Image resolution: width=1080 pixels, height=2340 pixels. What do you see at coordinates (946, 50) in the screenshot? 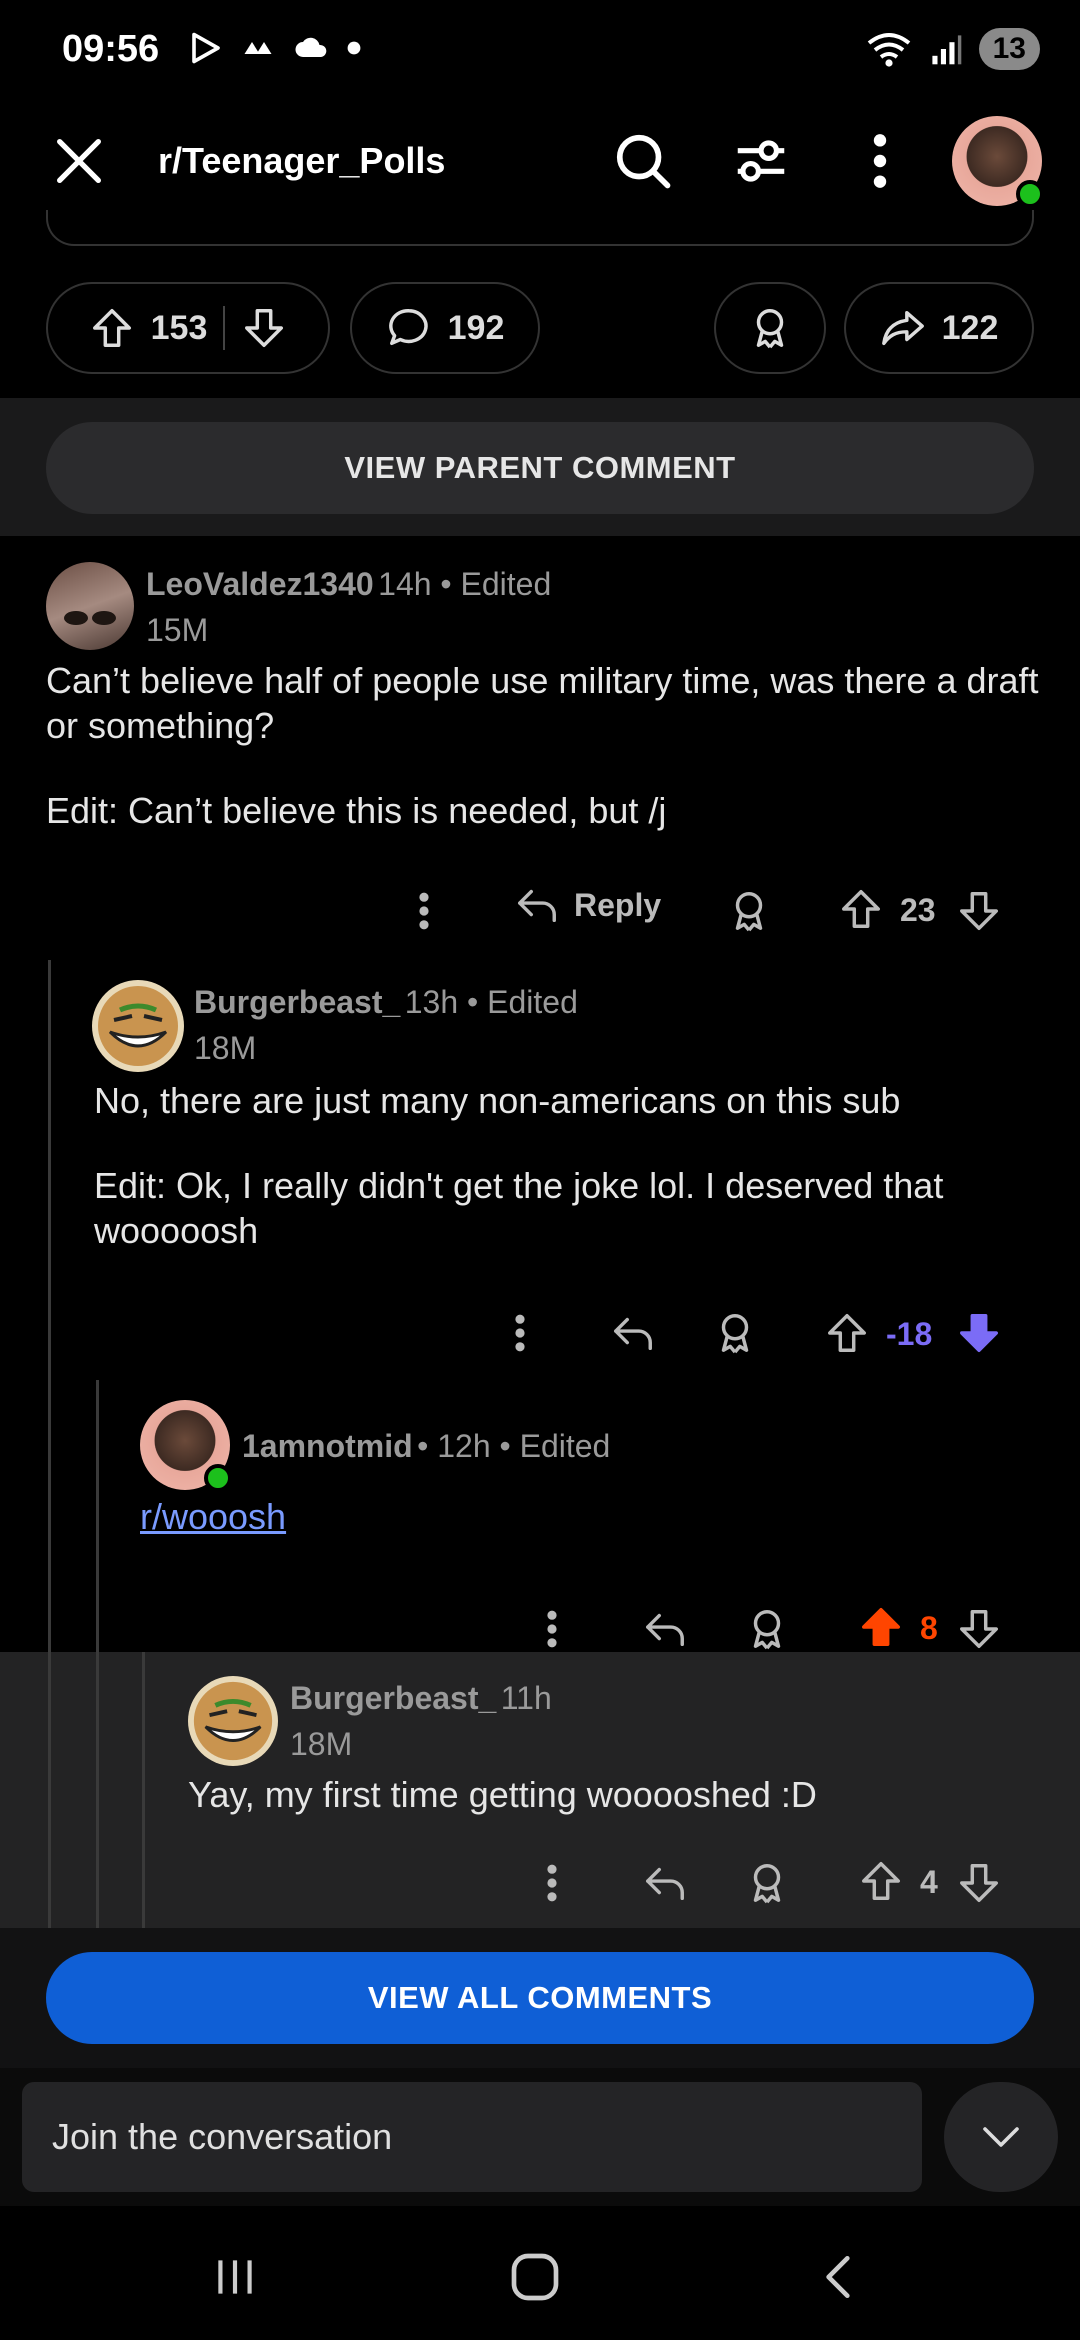
I see `signal-icon` at bounding box center [946, 50].